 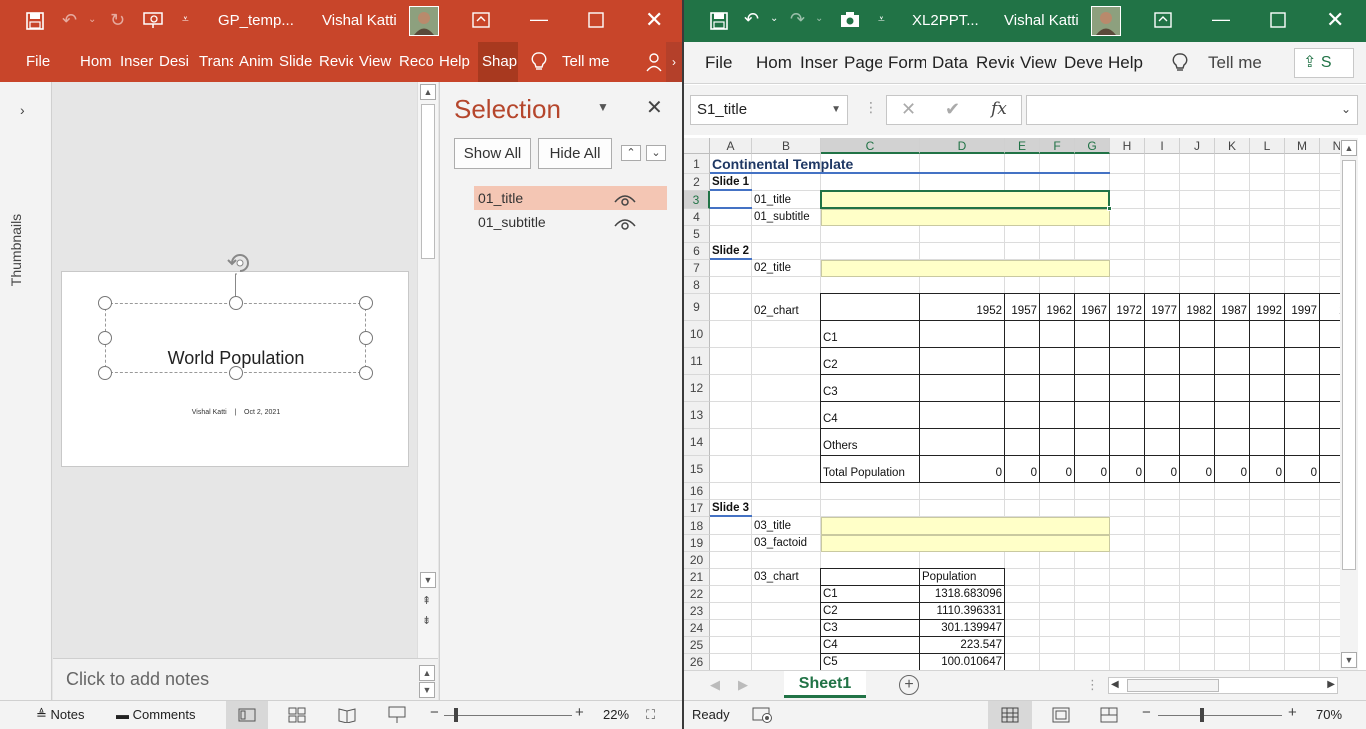 I want to click on cancel-icon: ✕, so click(x=908, y=109).